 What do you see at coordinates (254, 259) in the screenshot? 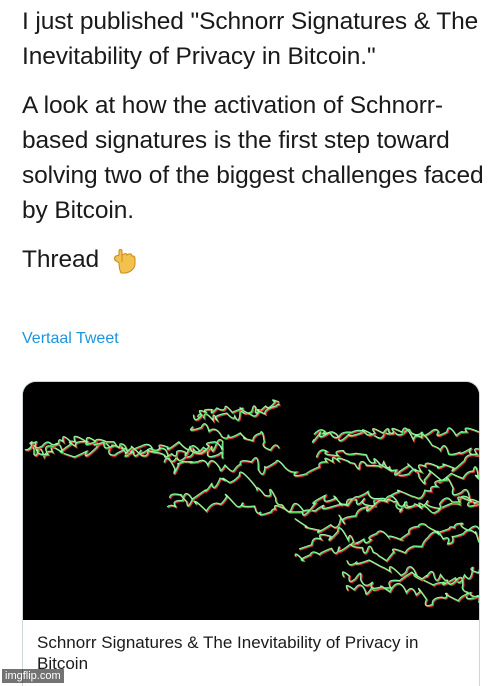
I see `thread-line: Thread` at bounding box center [254, 259].